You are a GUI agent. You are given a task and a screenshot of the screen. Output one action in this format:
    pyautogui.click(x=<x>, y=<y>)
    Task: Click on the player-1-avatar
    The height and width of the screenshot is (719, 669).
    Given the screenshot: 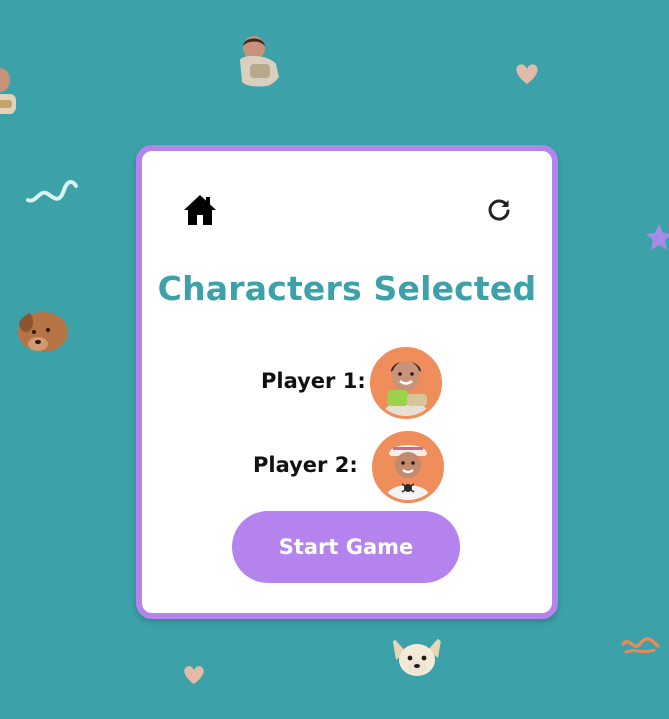 What is the action you would take?
    pyautogui.click(x=406, y=383)
    